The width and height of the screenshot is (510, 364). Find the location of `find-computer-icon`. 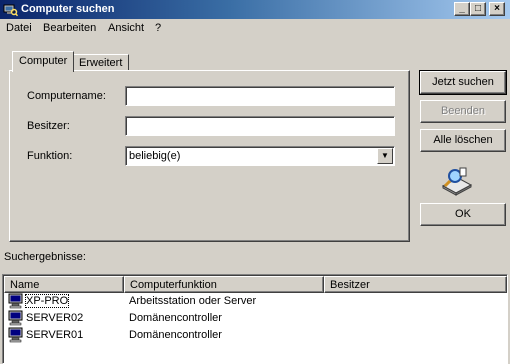

find-computer-icon is located at coordinates (10, 10).